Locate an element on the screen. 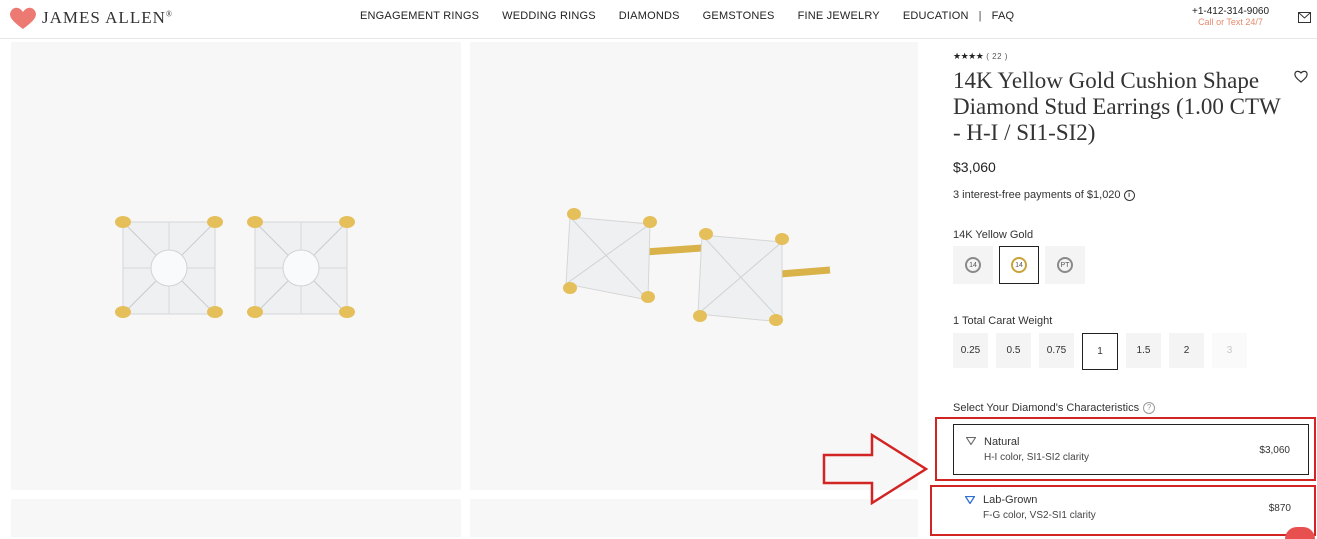  wishlist-heart-icon is located at coordinates (1301, 79).